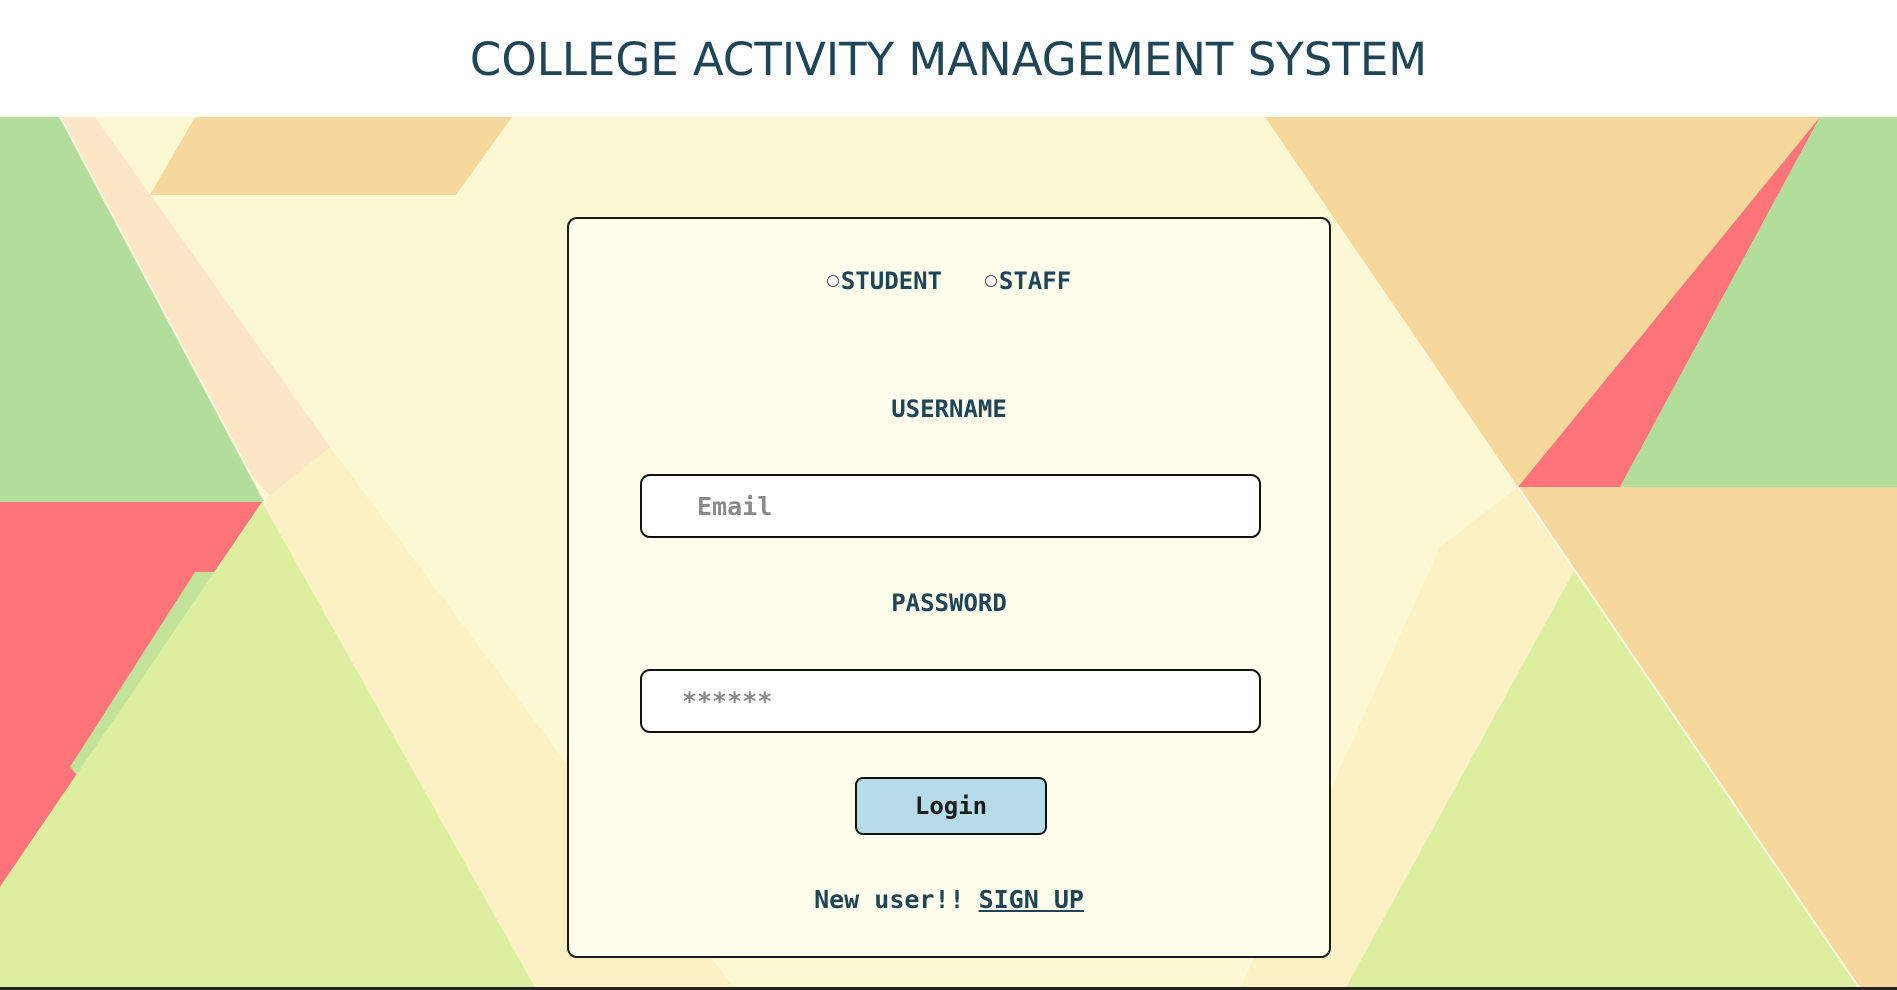  I want to click on signup-prompt: New user!!, so click(889, 899).